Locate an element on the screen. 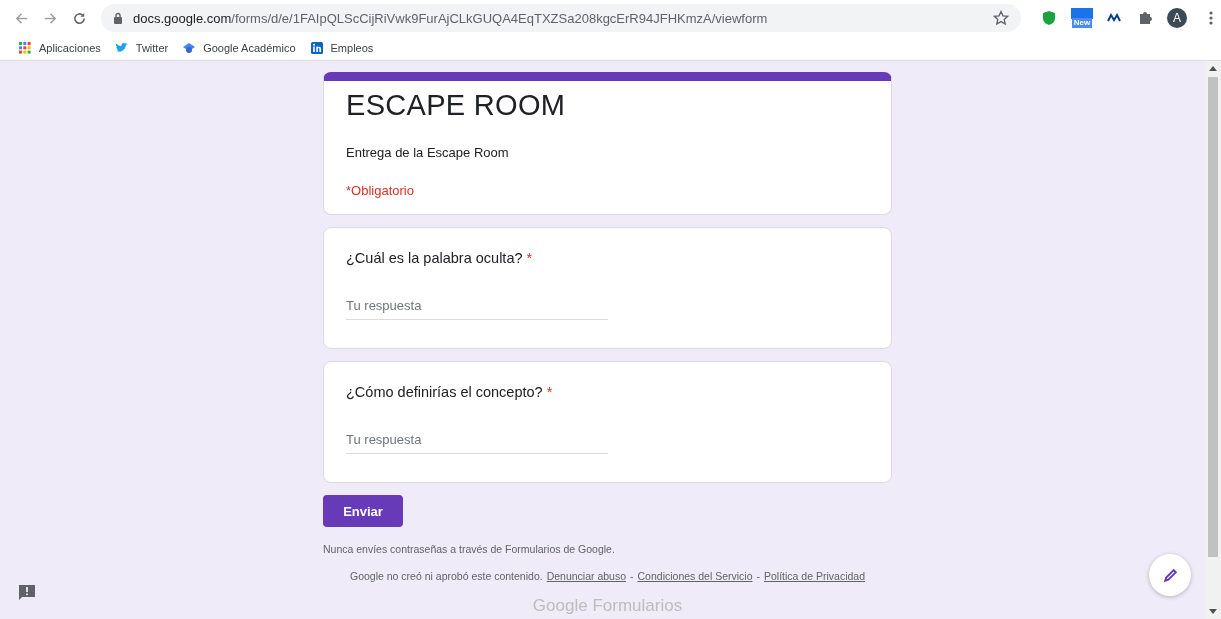 Image resolution: width=1221 pixels, height=619 pixels. in-logo-icon is located at coordinates (316, 48).